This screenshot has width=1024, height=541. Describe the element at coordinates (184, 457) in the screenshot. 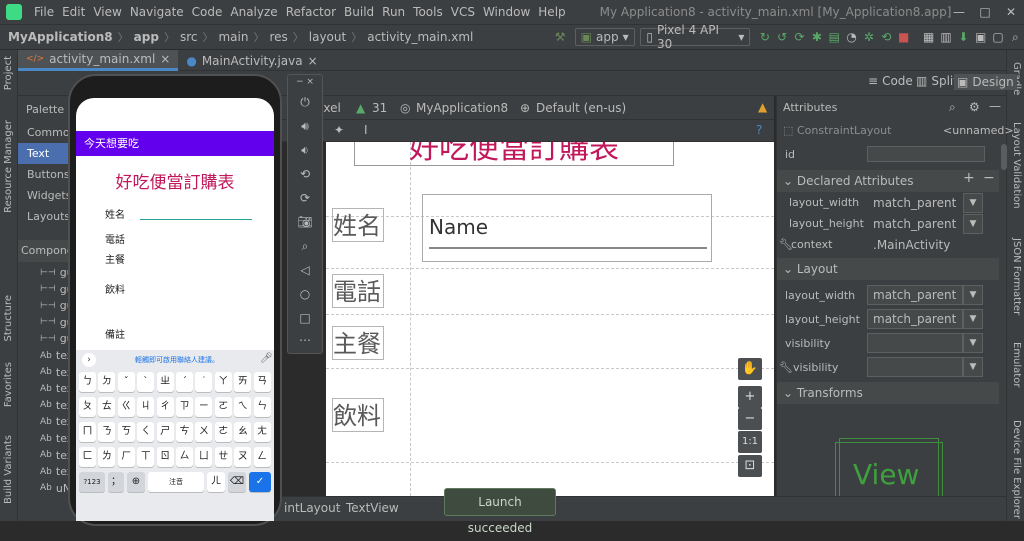

I see `keyboard-key: ㄙ` at that location.